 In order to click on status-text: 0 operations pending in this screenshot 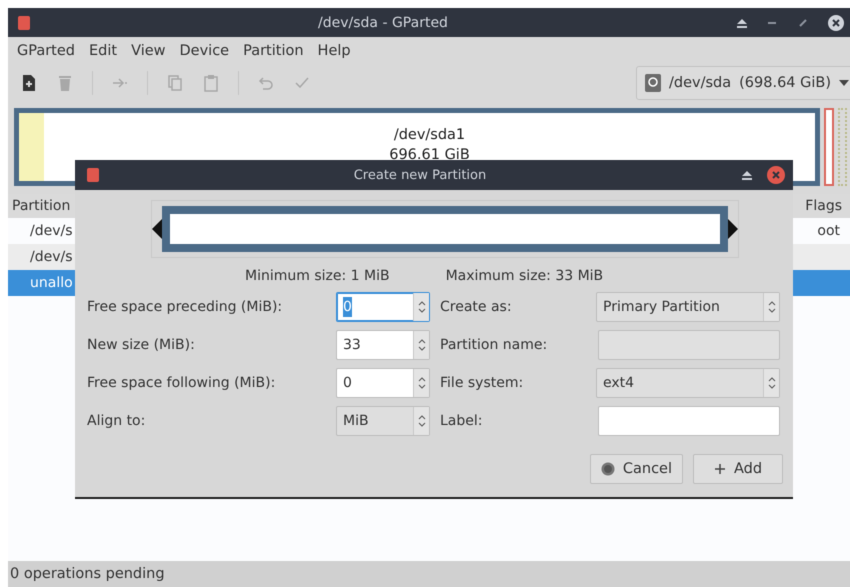, I will do `click(87, 574)`.